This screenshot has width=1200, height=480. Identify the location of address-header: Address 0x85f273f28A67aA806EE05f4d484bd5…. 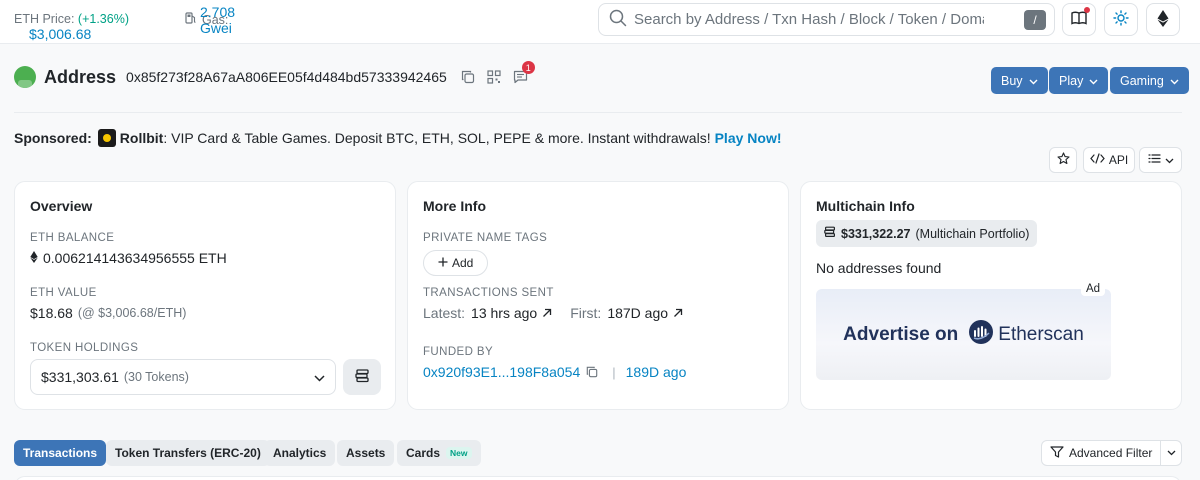
(277, 74).